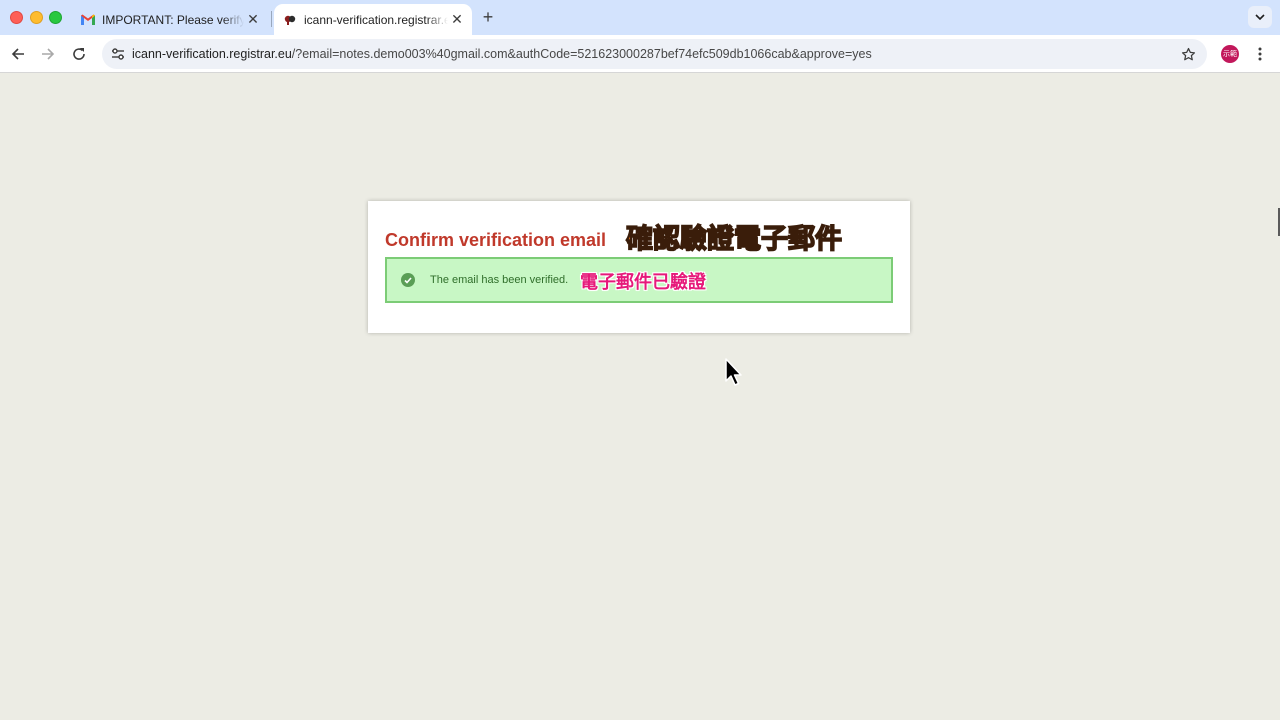 This screenshot has width=1280, height=720. What do you see at coordinates (733, 372) in the screenshot?
I see `mouse-cursor-icon` at bounding box center [733, 372].